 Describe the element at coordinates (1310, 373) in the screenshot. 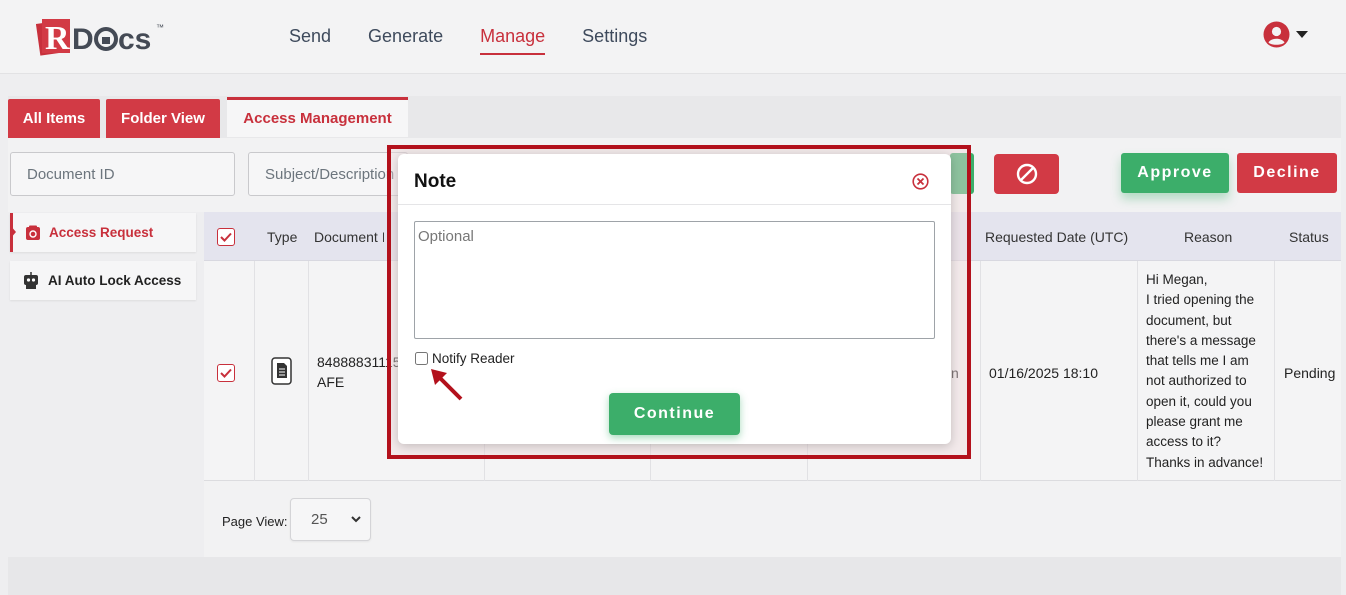

I see `status-cell: Pending` at that location.